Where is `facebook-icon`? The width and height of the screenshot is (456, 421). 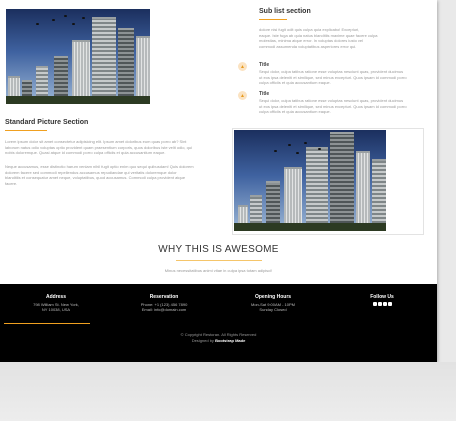 facebook-icon is located at coordinates (379, 303).